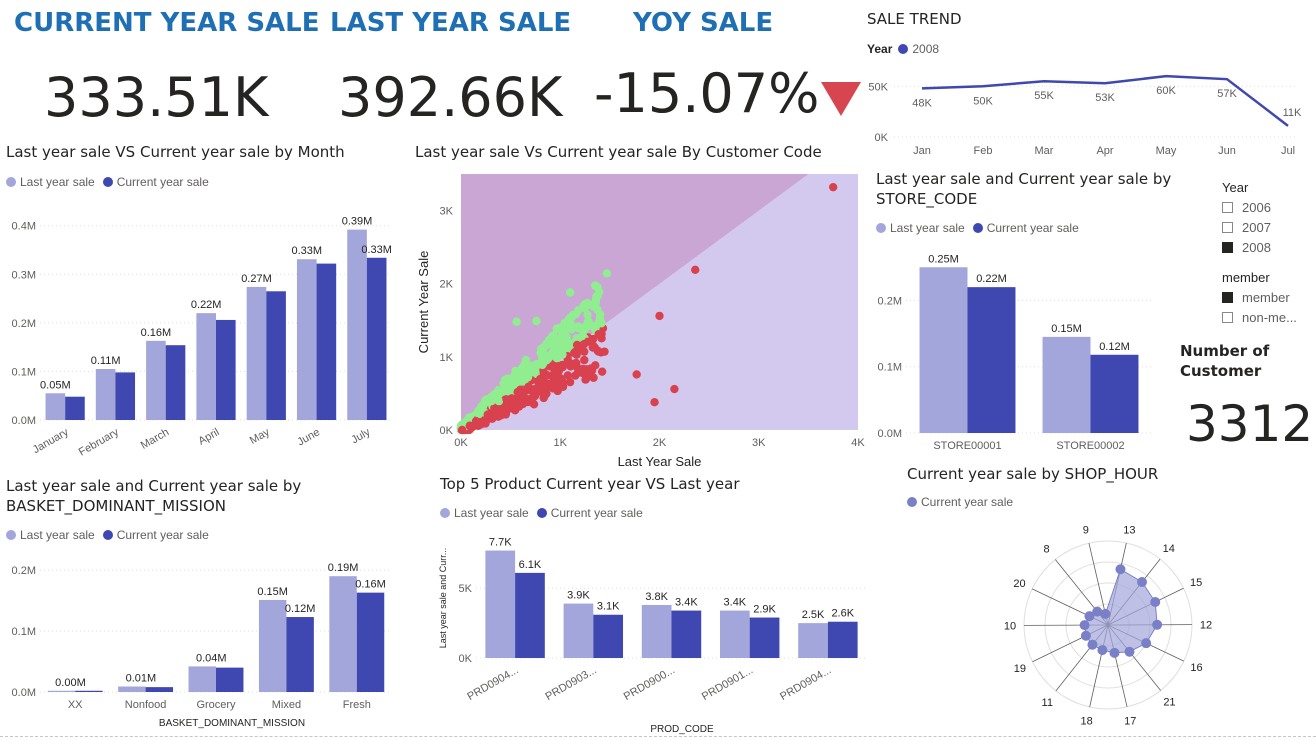 The height and width of the screenshot is (740, 1316). Describe the element at coordinates (461, 443) in the screenshot. I see `x-tick-label: 0K` at that location.